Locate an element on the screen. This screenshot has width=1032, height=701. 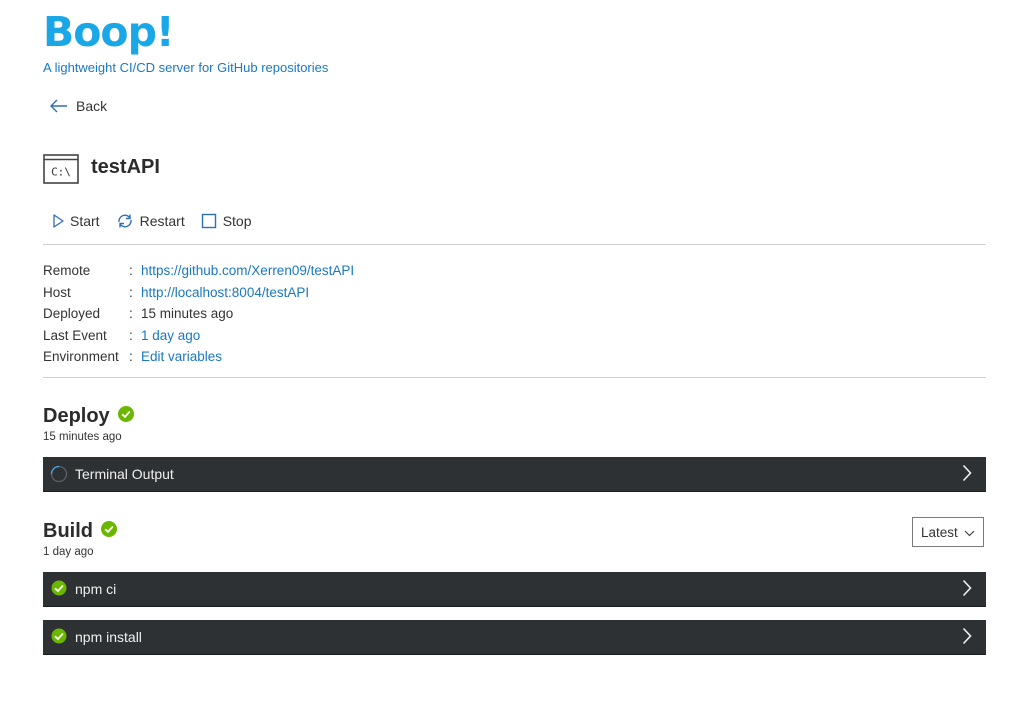
build-step-npm-install: npm install is located at coordinates (514, 637).